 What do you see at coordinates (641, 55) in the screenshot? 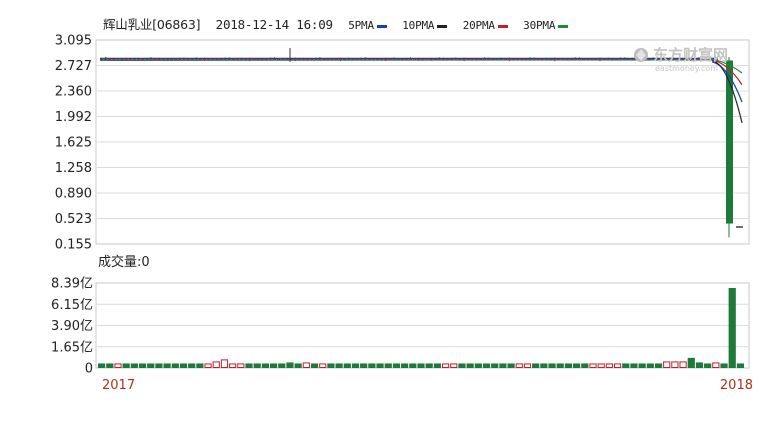
I see `eastmoney-logo-icon` at bounding box center [641, 55].